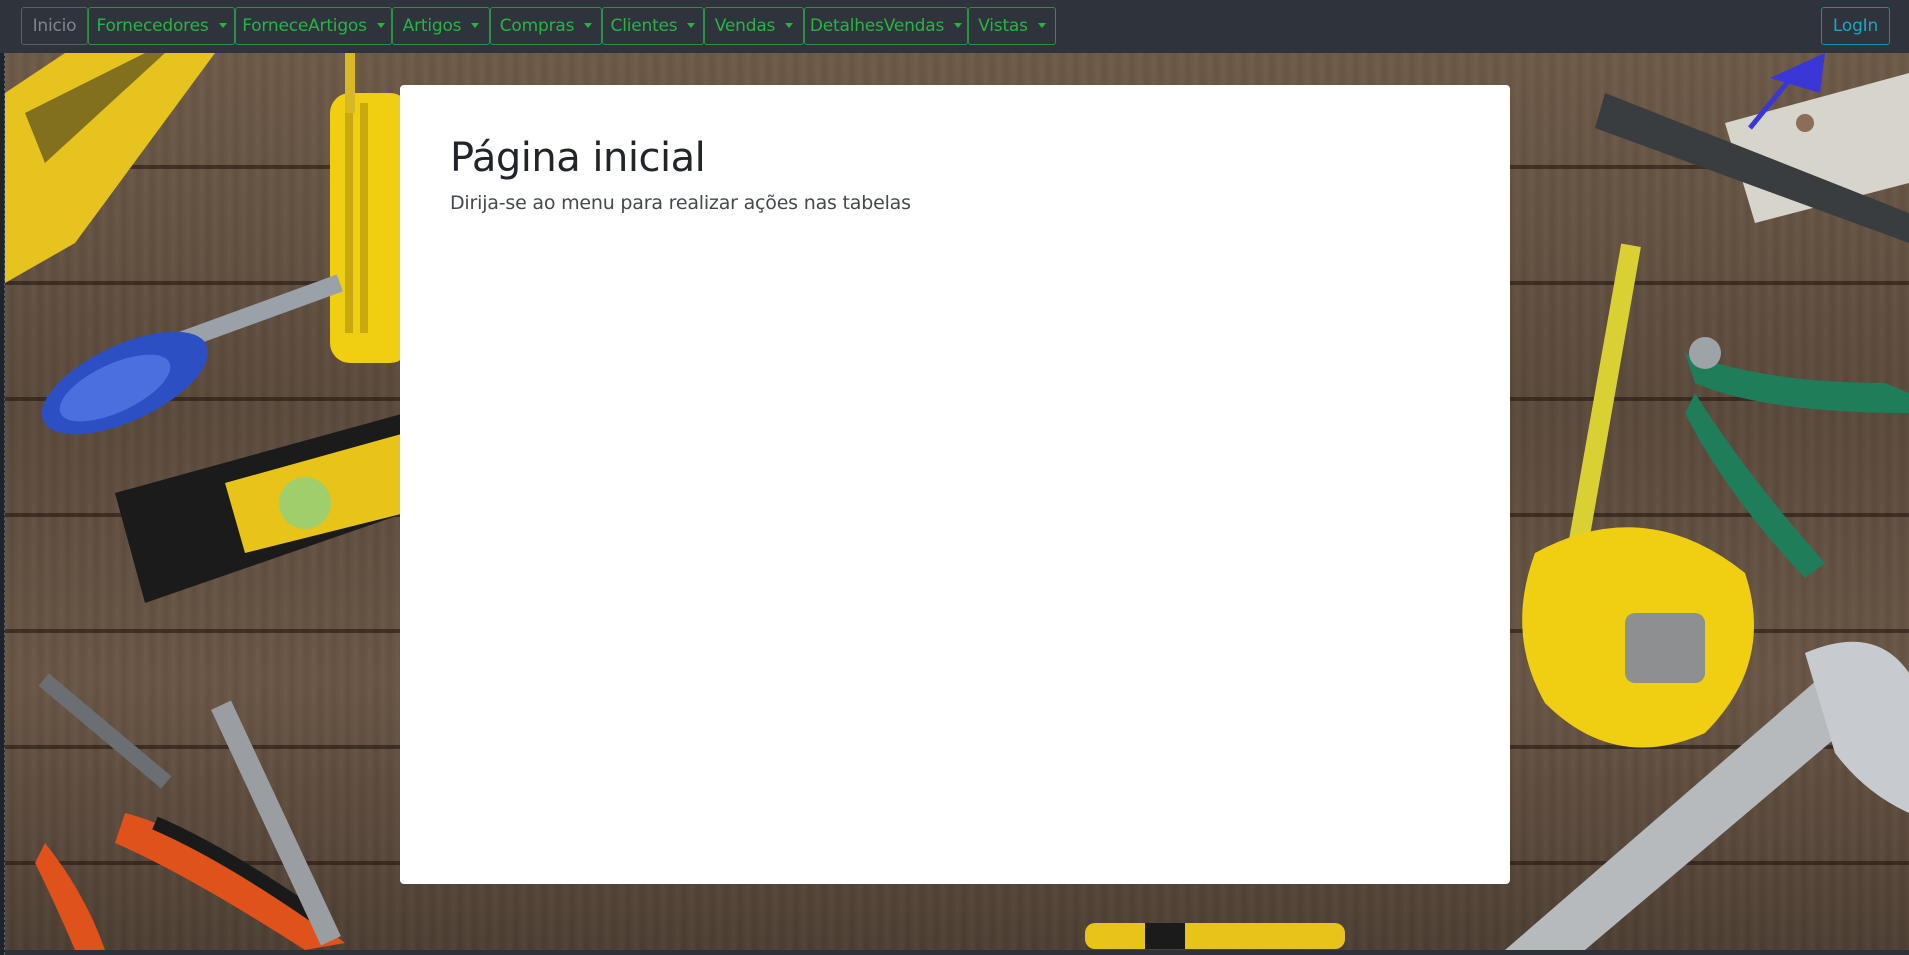 The width and height of the screenshot is (1909, 955). I want to click on nav-menu-fornecedores: Fornecedores, so click(161, 26).